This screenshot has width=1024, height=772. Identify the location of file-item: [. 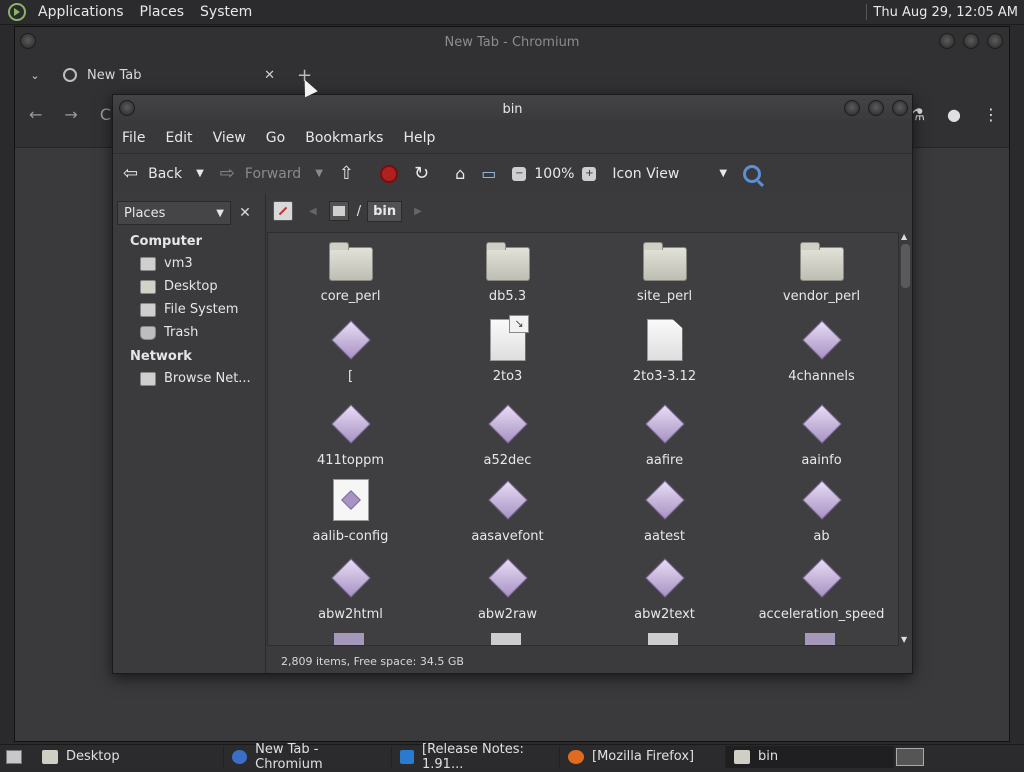
(350, 351).